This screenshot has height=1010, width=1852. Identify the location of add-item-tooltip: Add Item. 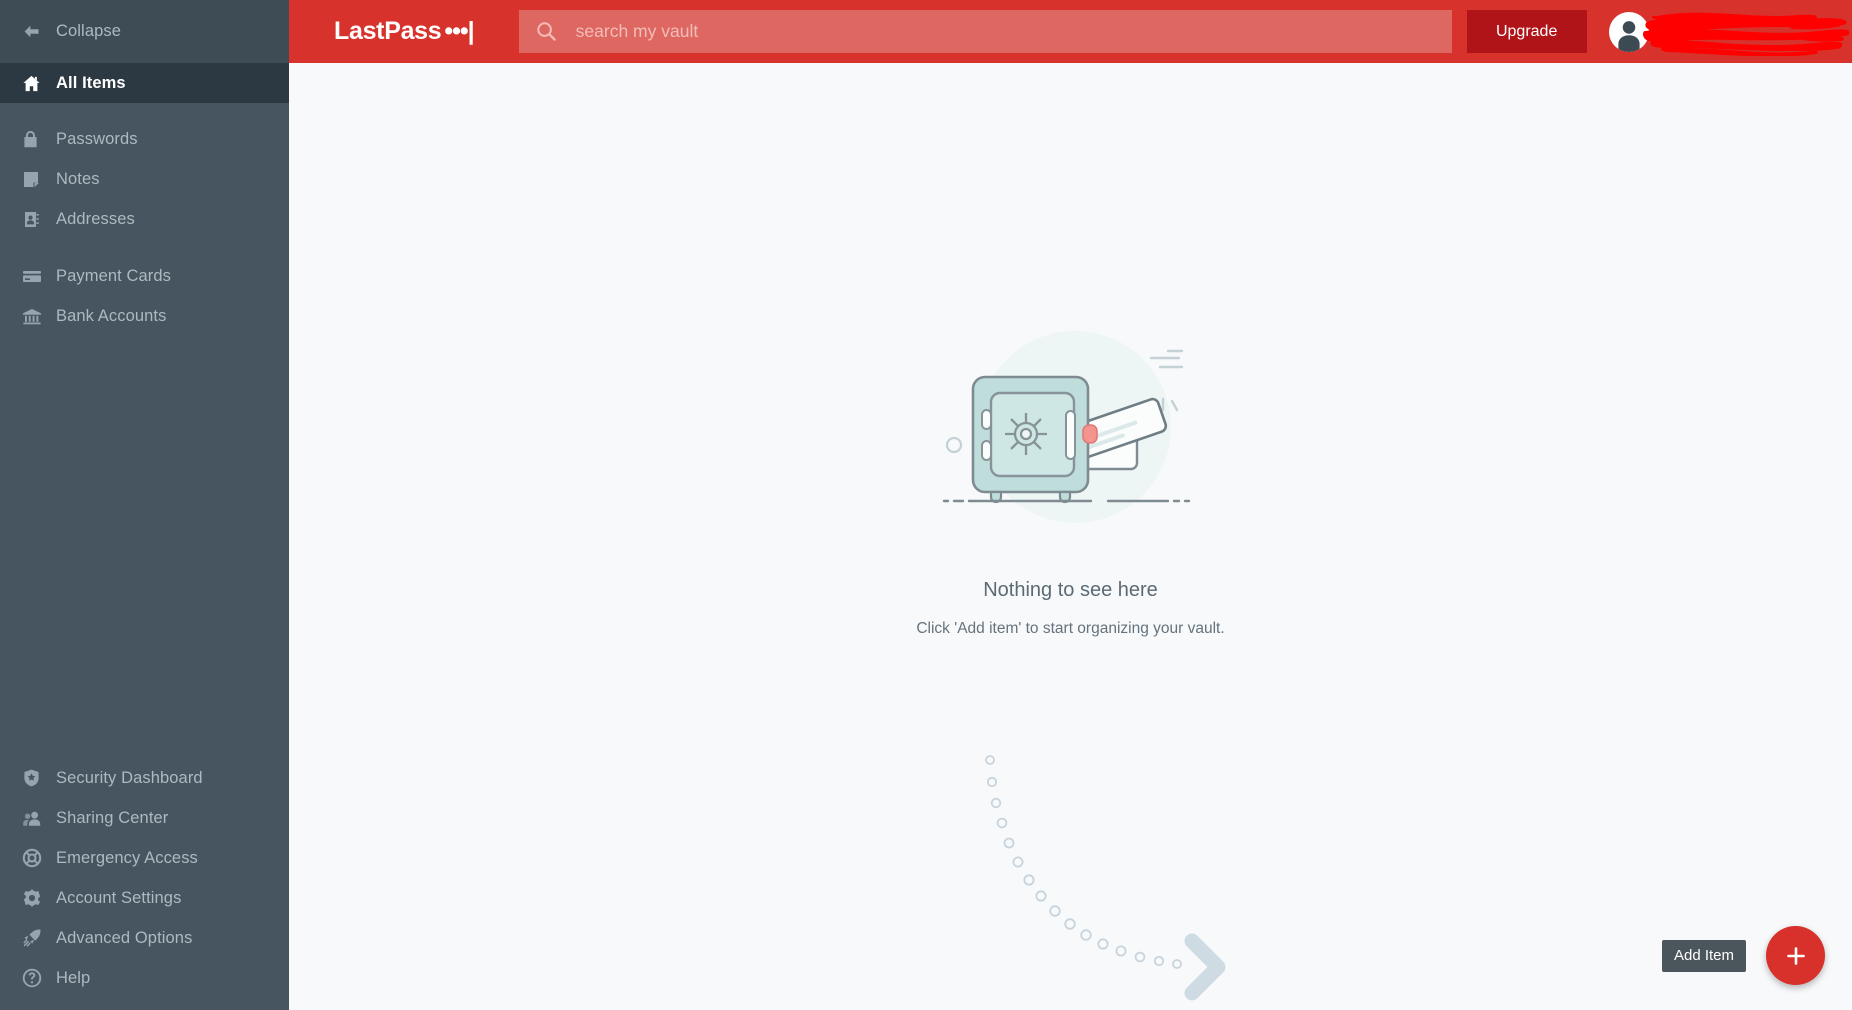
(1703, 955).